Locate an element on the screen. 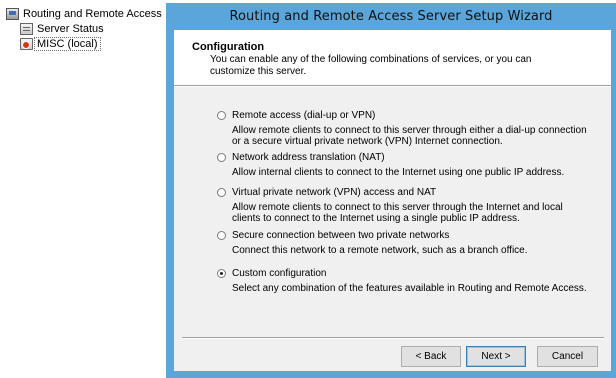 The width and height of the screenshot is (616, 378). tree-item-routing-remote-access: Routing and Remote Access is located at coordinates (84, 14).